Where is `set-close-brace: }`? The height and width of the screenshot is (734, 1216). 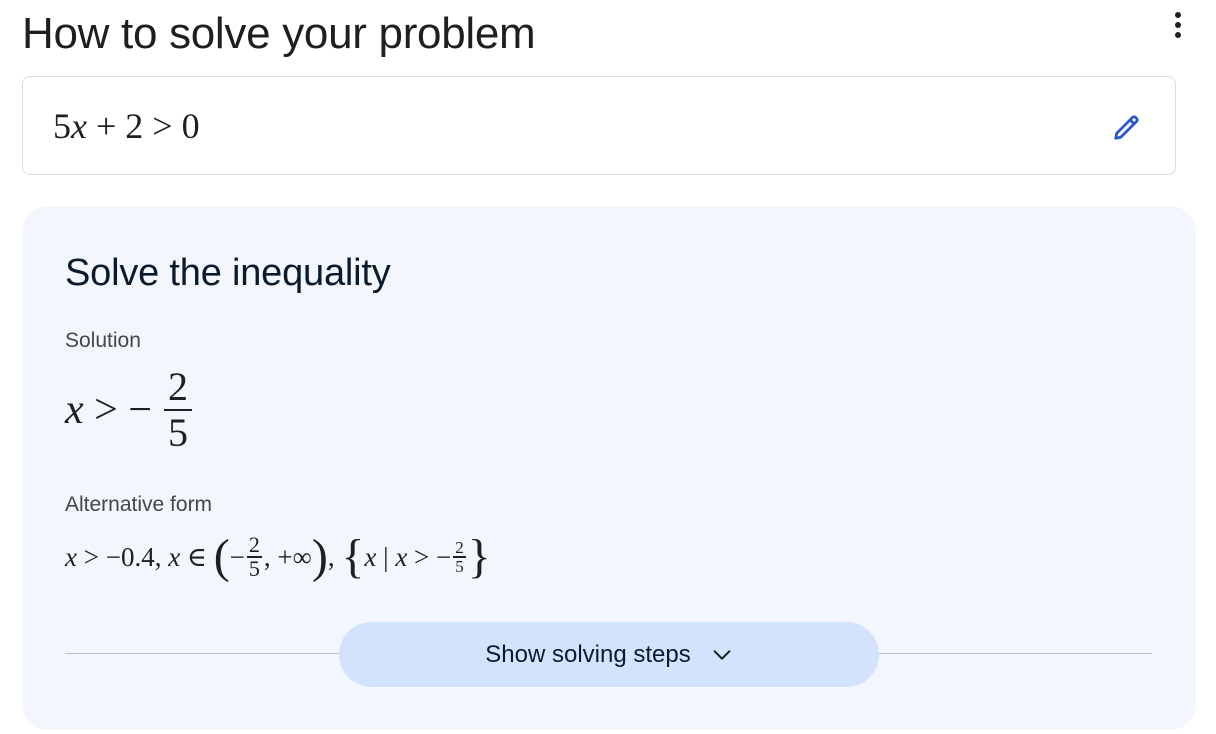 set-close-brace: } is located at coordinates (479, 556).